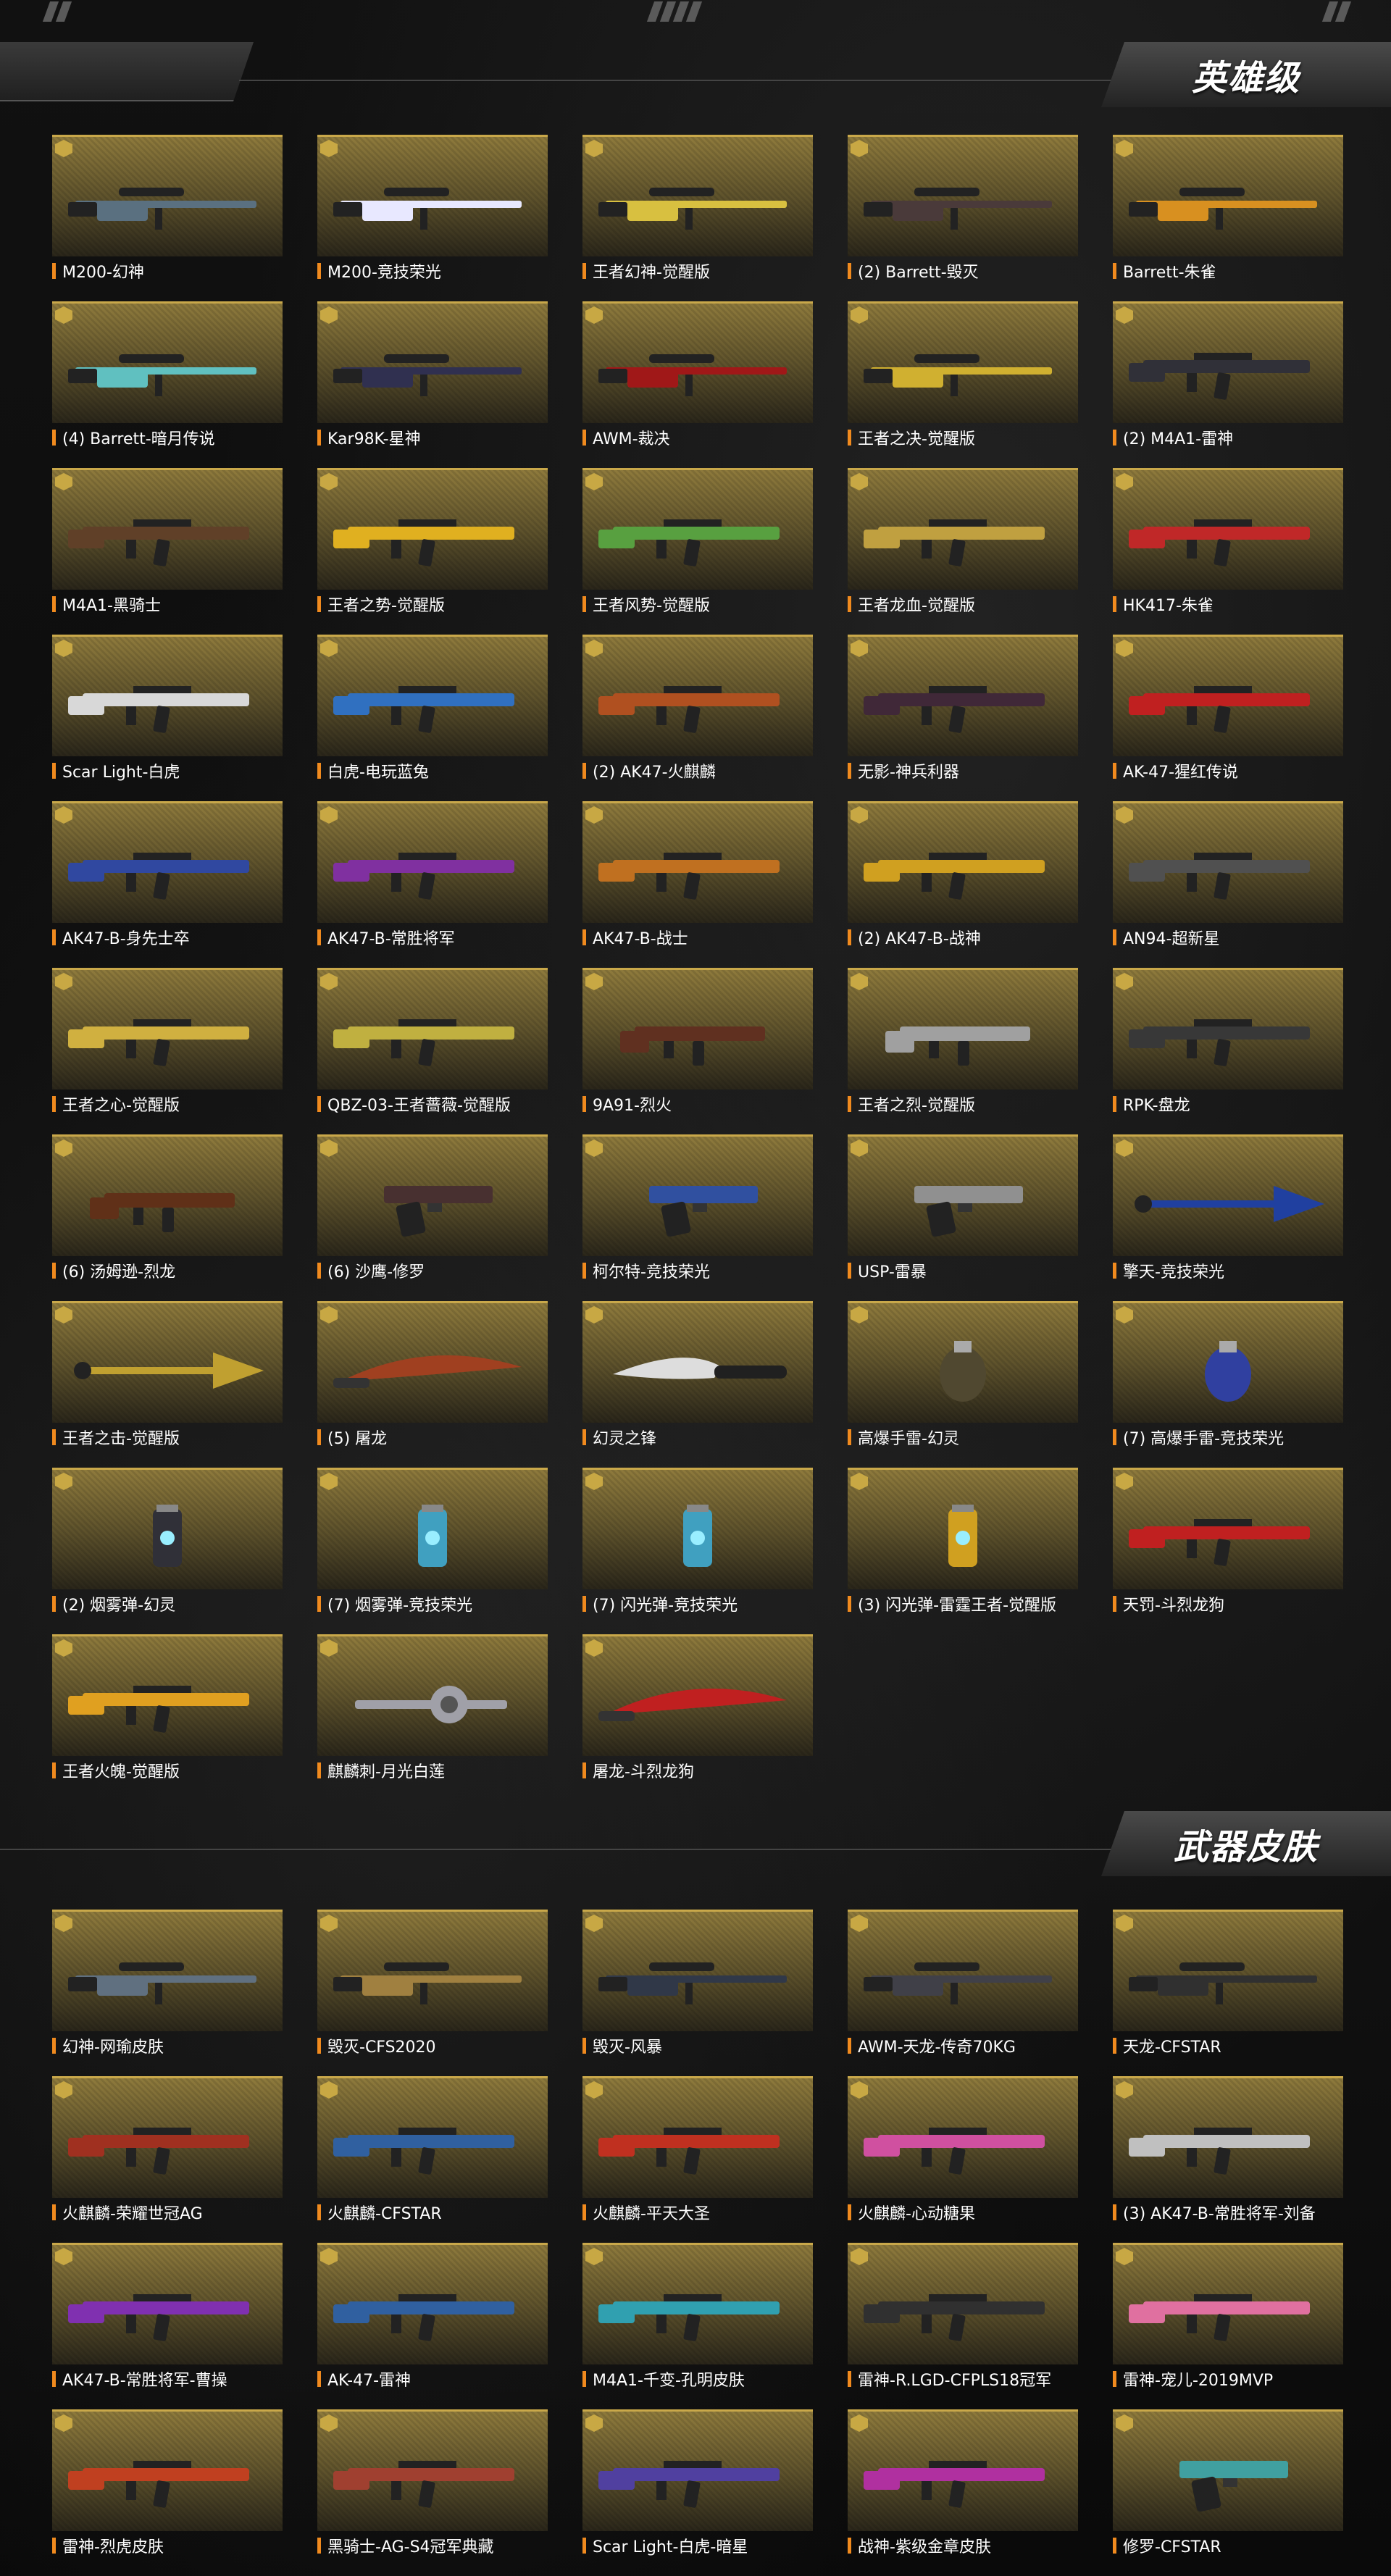 The width and height of the screenshot is (1391, 2576). What do you see at coordinates (698, 374) in the screenshot?
I see `weapon-card: AWM-裁决` at bounding box center [698, 374].